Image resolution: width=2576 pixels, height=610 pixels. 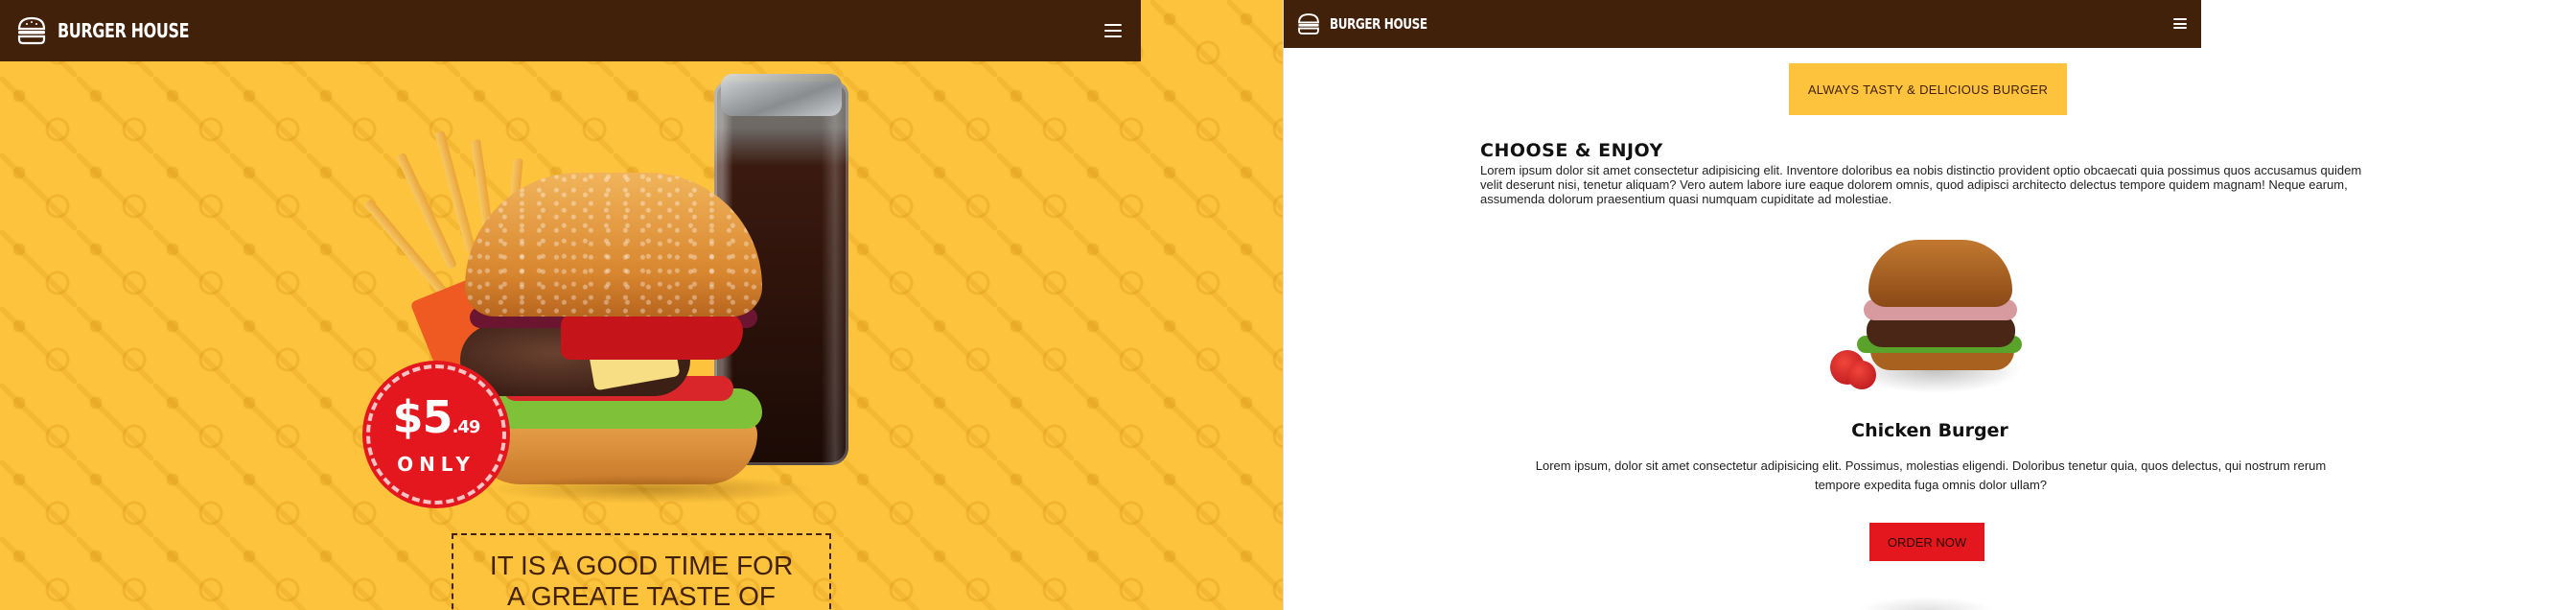 I want to click on section-title: CHOOSE & ENJOY, so click(x=1571, y=150).